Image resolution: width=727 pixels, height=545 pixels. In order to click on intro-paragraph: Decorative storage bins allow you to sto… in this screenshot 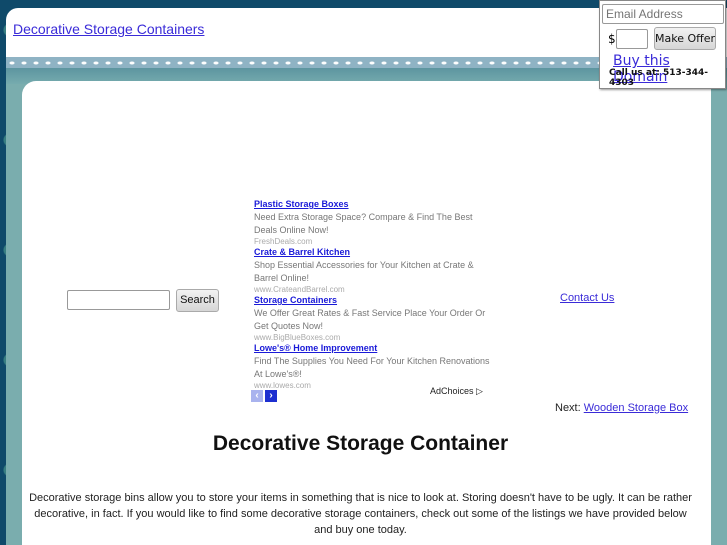, I will do `click(360, 514)`.